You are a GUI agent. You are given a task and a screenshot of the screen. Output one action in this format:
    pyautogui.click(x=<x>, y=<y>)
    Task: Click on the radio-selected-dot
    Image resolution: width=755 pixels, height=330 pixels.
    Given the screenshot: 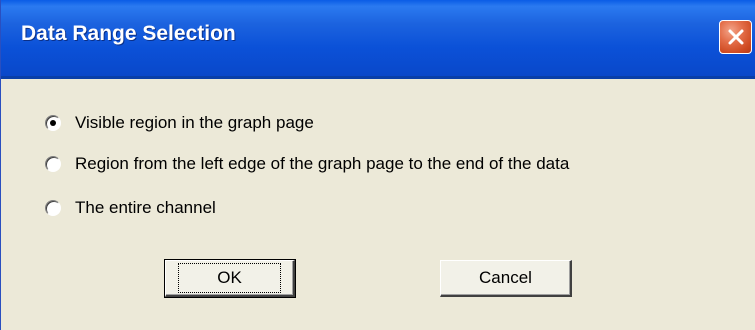 What is the action you would take?
    pyautogui.click(x=53, y=123)
    